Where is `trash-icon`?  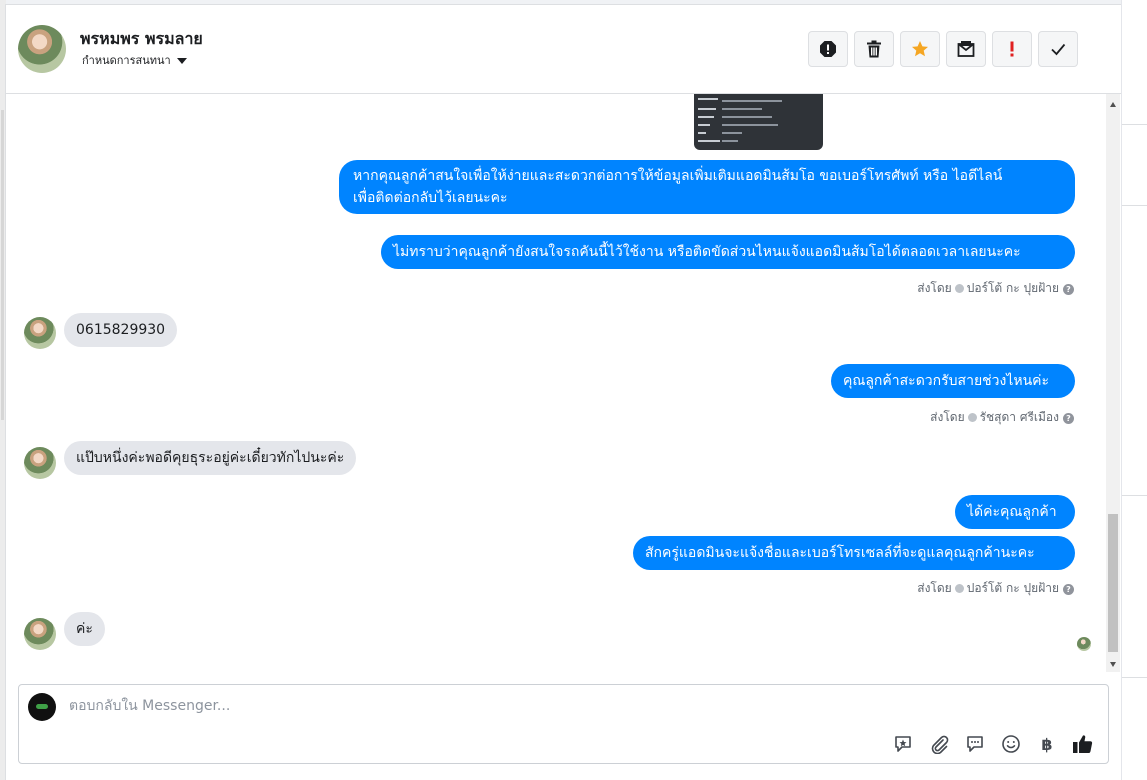
trash-icon is located at coordinates (874, 49).